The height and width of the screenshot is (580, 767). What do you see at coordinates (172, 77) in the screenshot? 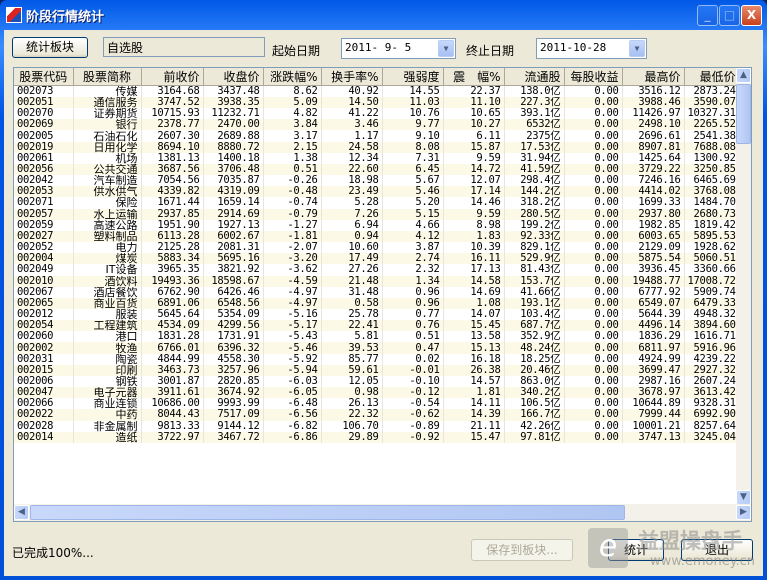
I see `column-header: 前收价` at bounding box center [172, 77].